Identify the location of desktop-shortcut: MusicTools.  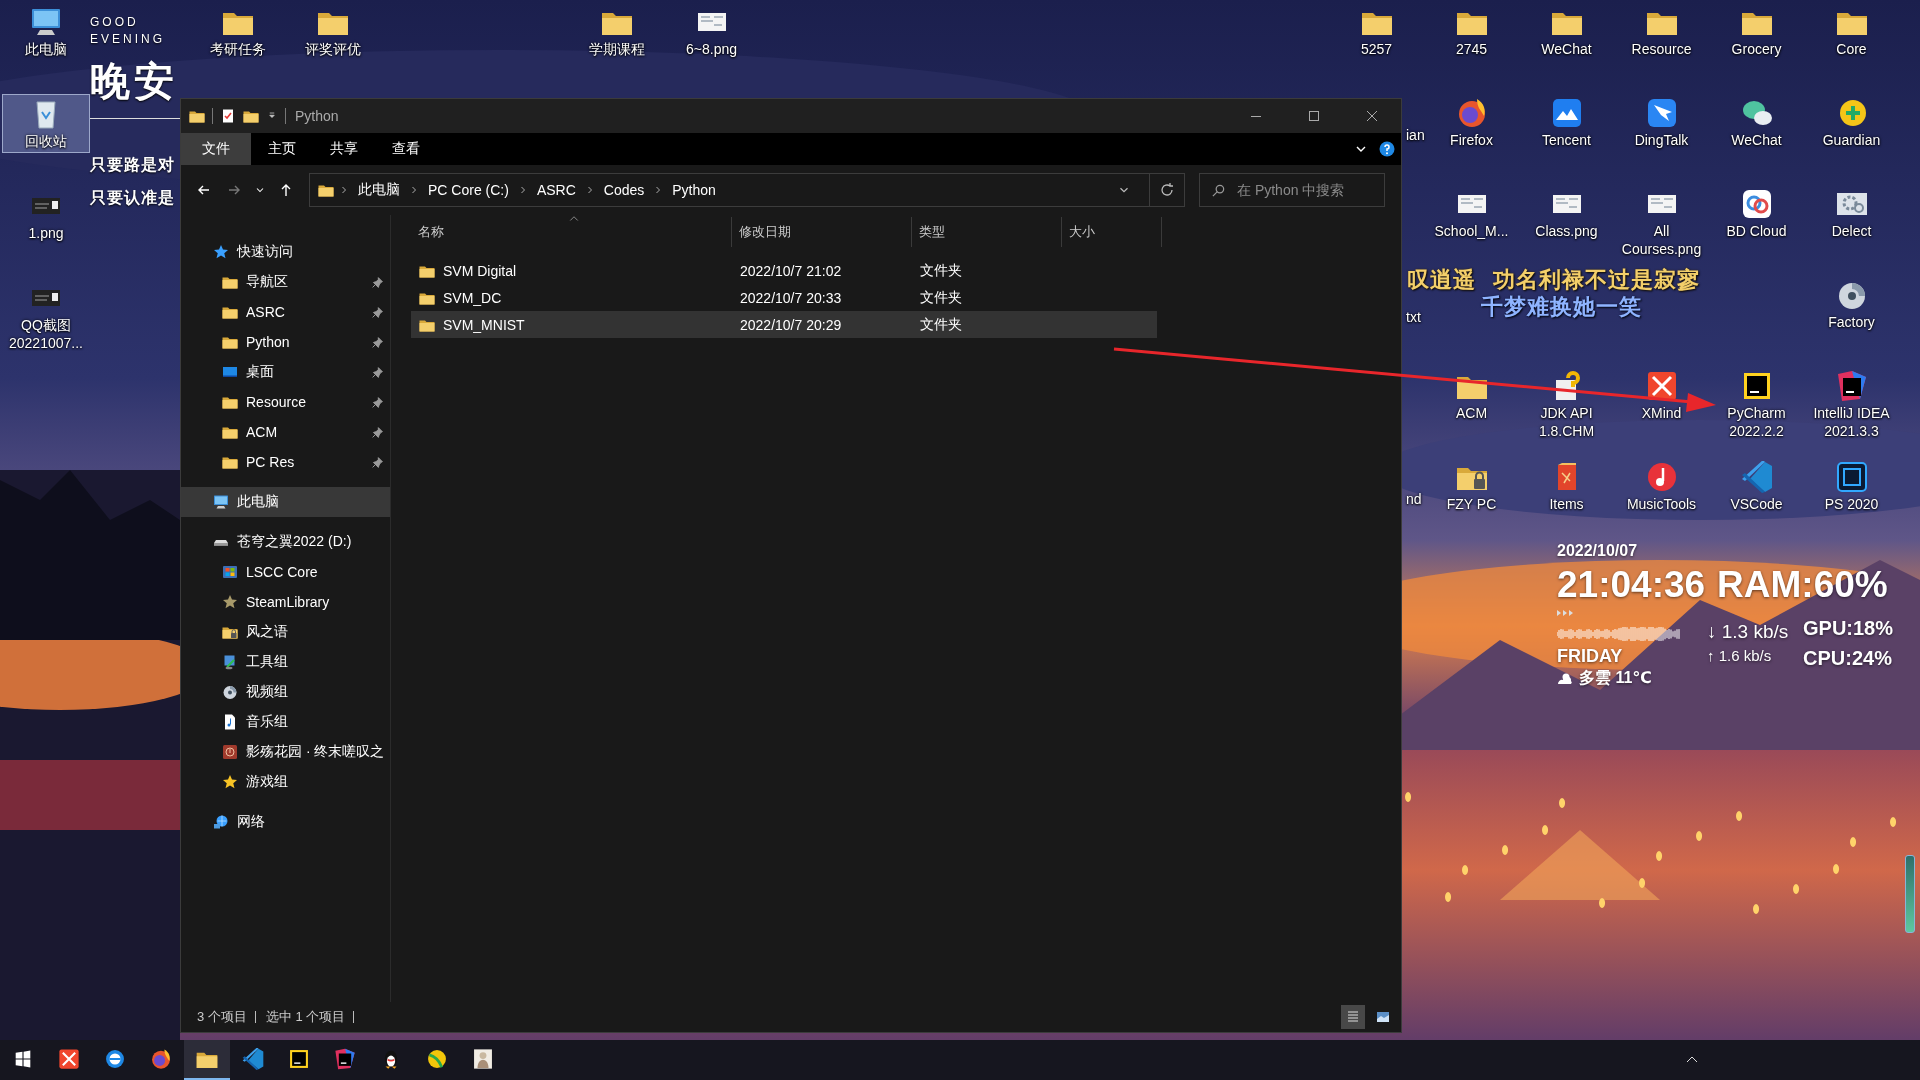
(1661, 486).